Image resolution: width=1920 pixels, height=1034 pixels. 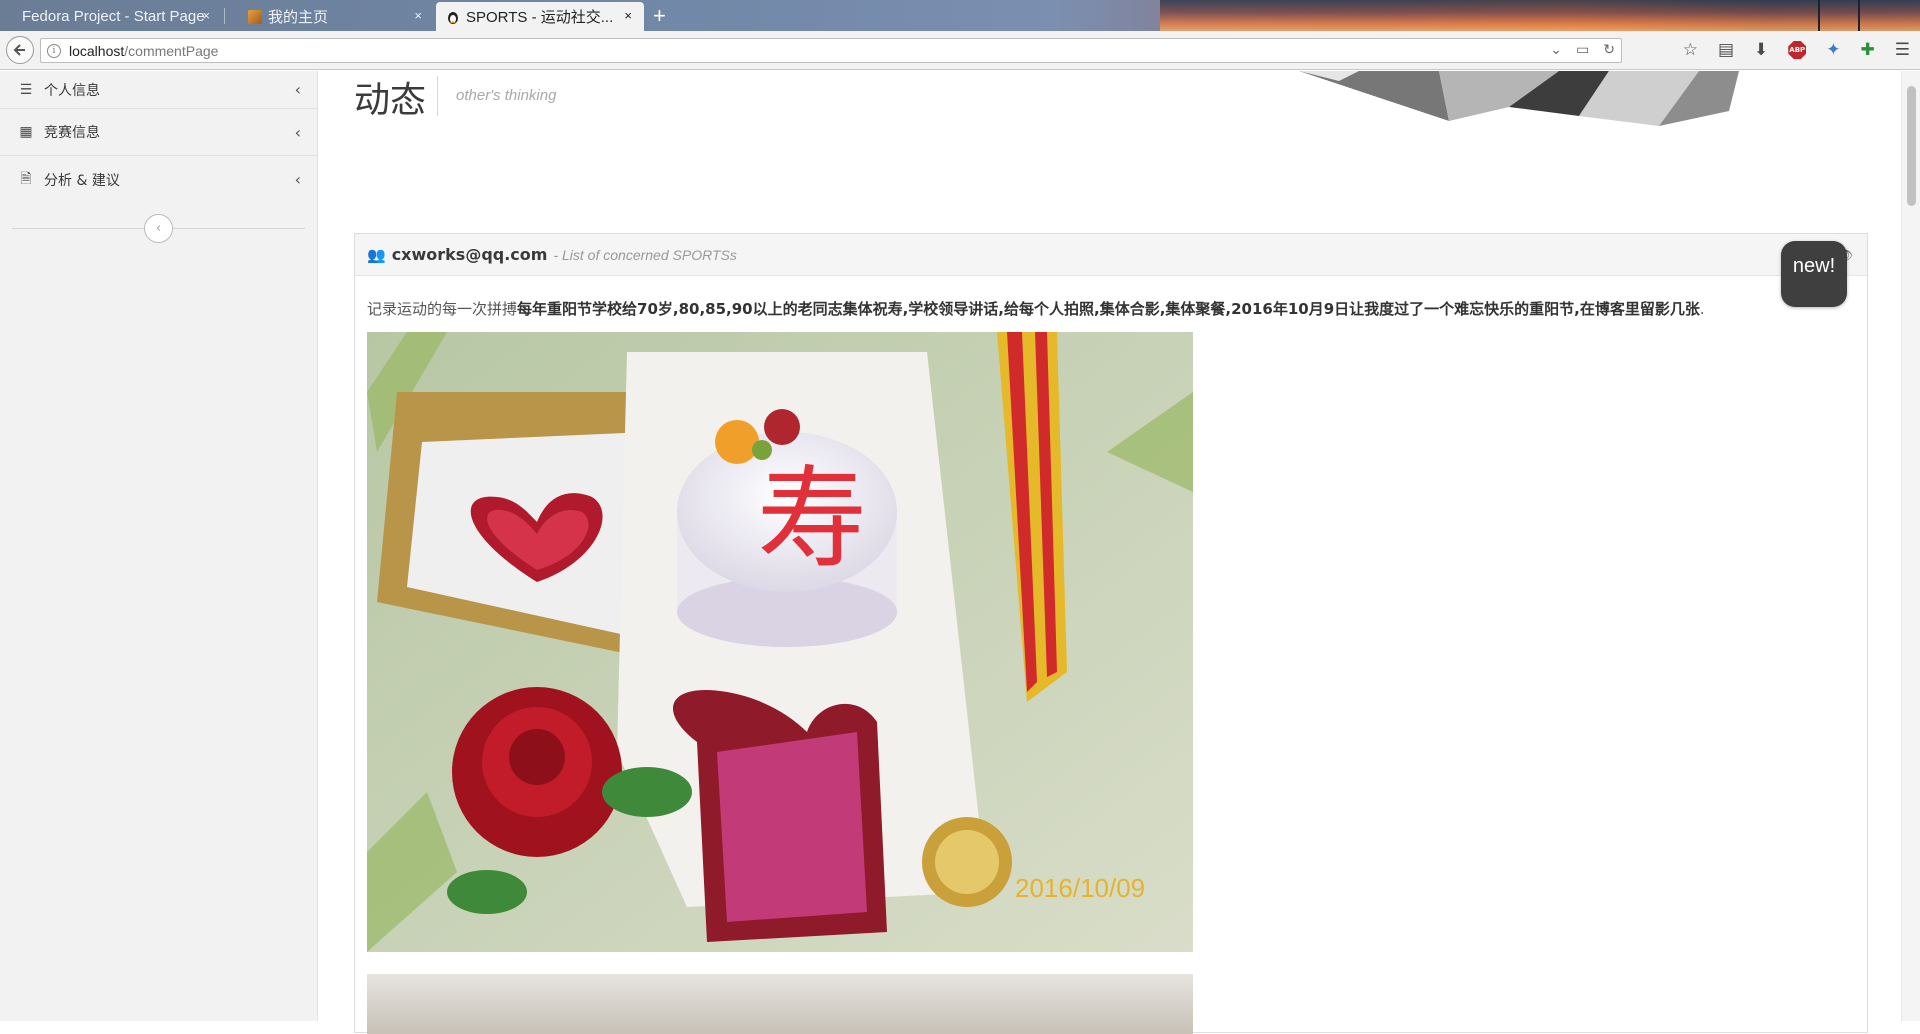 What do you see at coordinates (437, 96) in the screenshot?
I see `title-divider` at bounding box center [437, 96].